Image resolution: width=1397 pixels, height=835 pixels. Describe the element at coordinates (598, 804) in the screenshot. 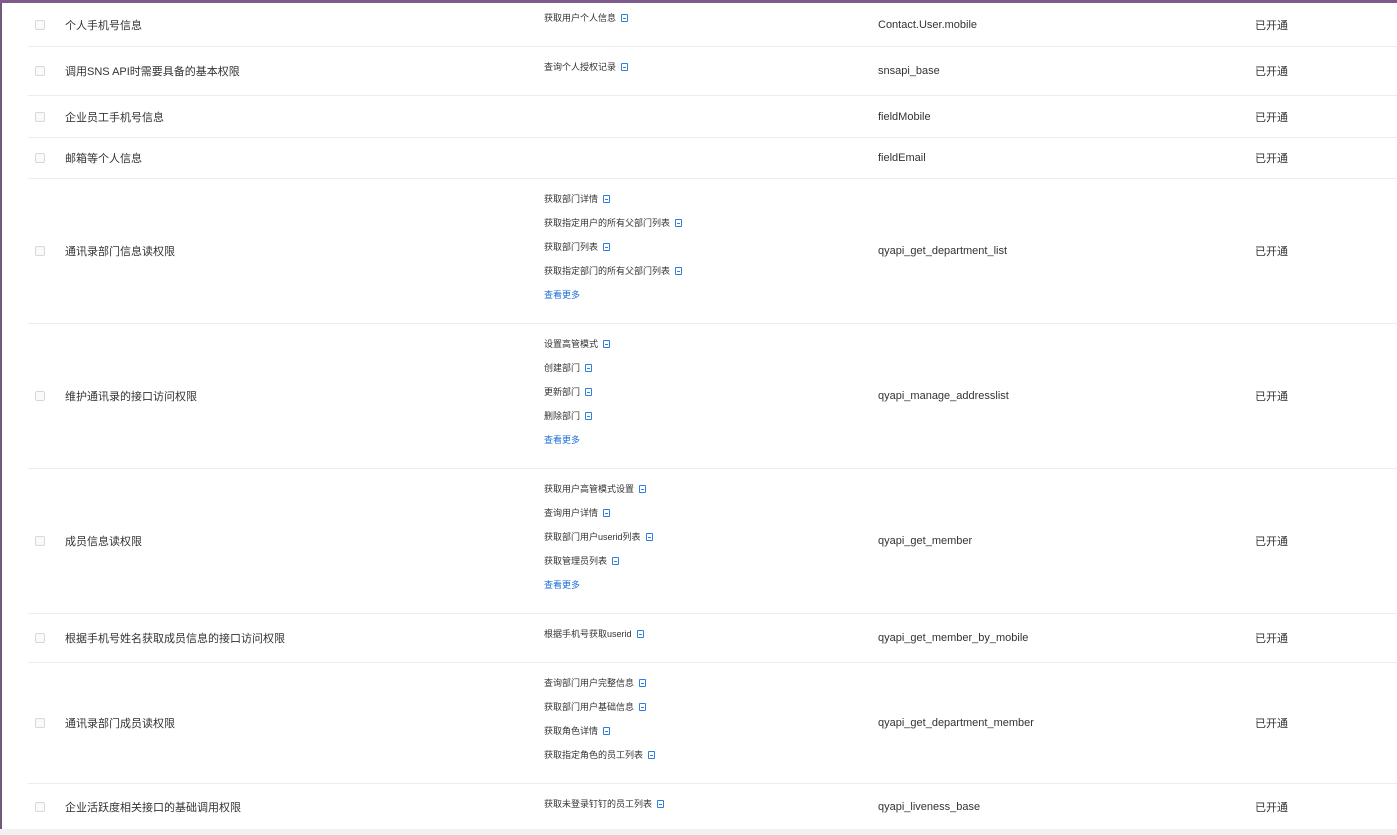

I see `api-label: 获取未登录钉钉的员工列表` at that location.